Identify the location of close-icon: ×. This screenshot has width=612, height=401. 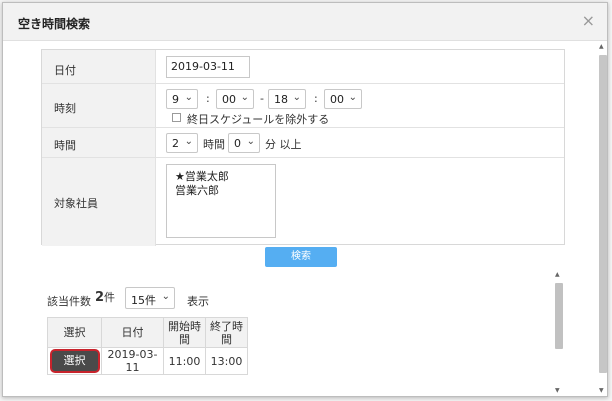
(588, 20).